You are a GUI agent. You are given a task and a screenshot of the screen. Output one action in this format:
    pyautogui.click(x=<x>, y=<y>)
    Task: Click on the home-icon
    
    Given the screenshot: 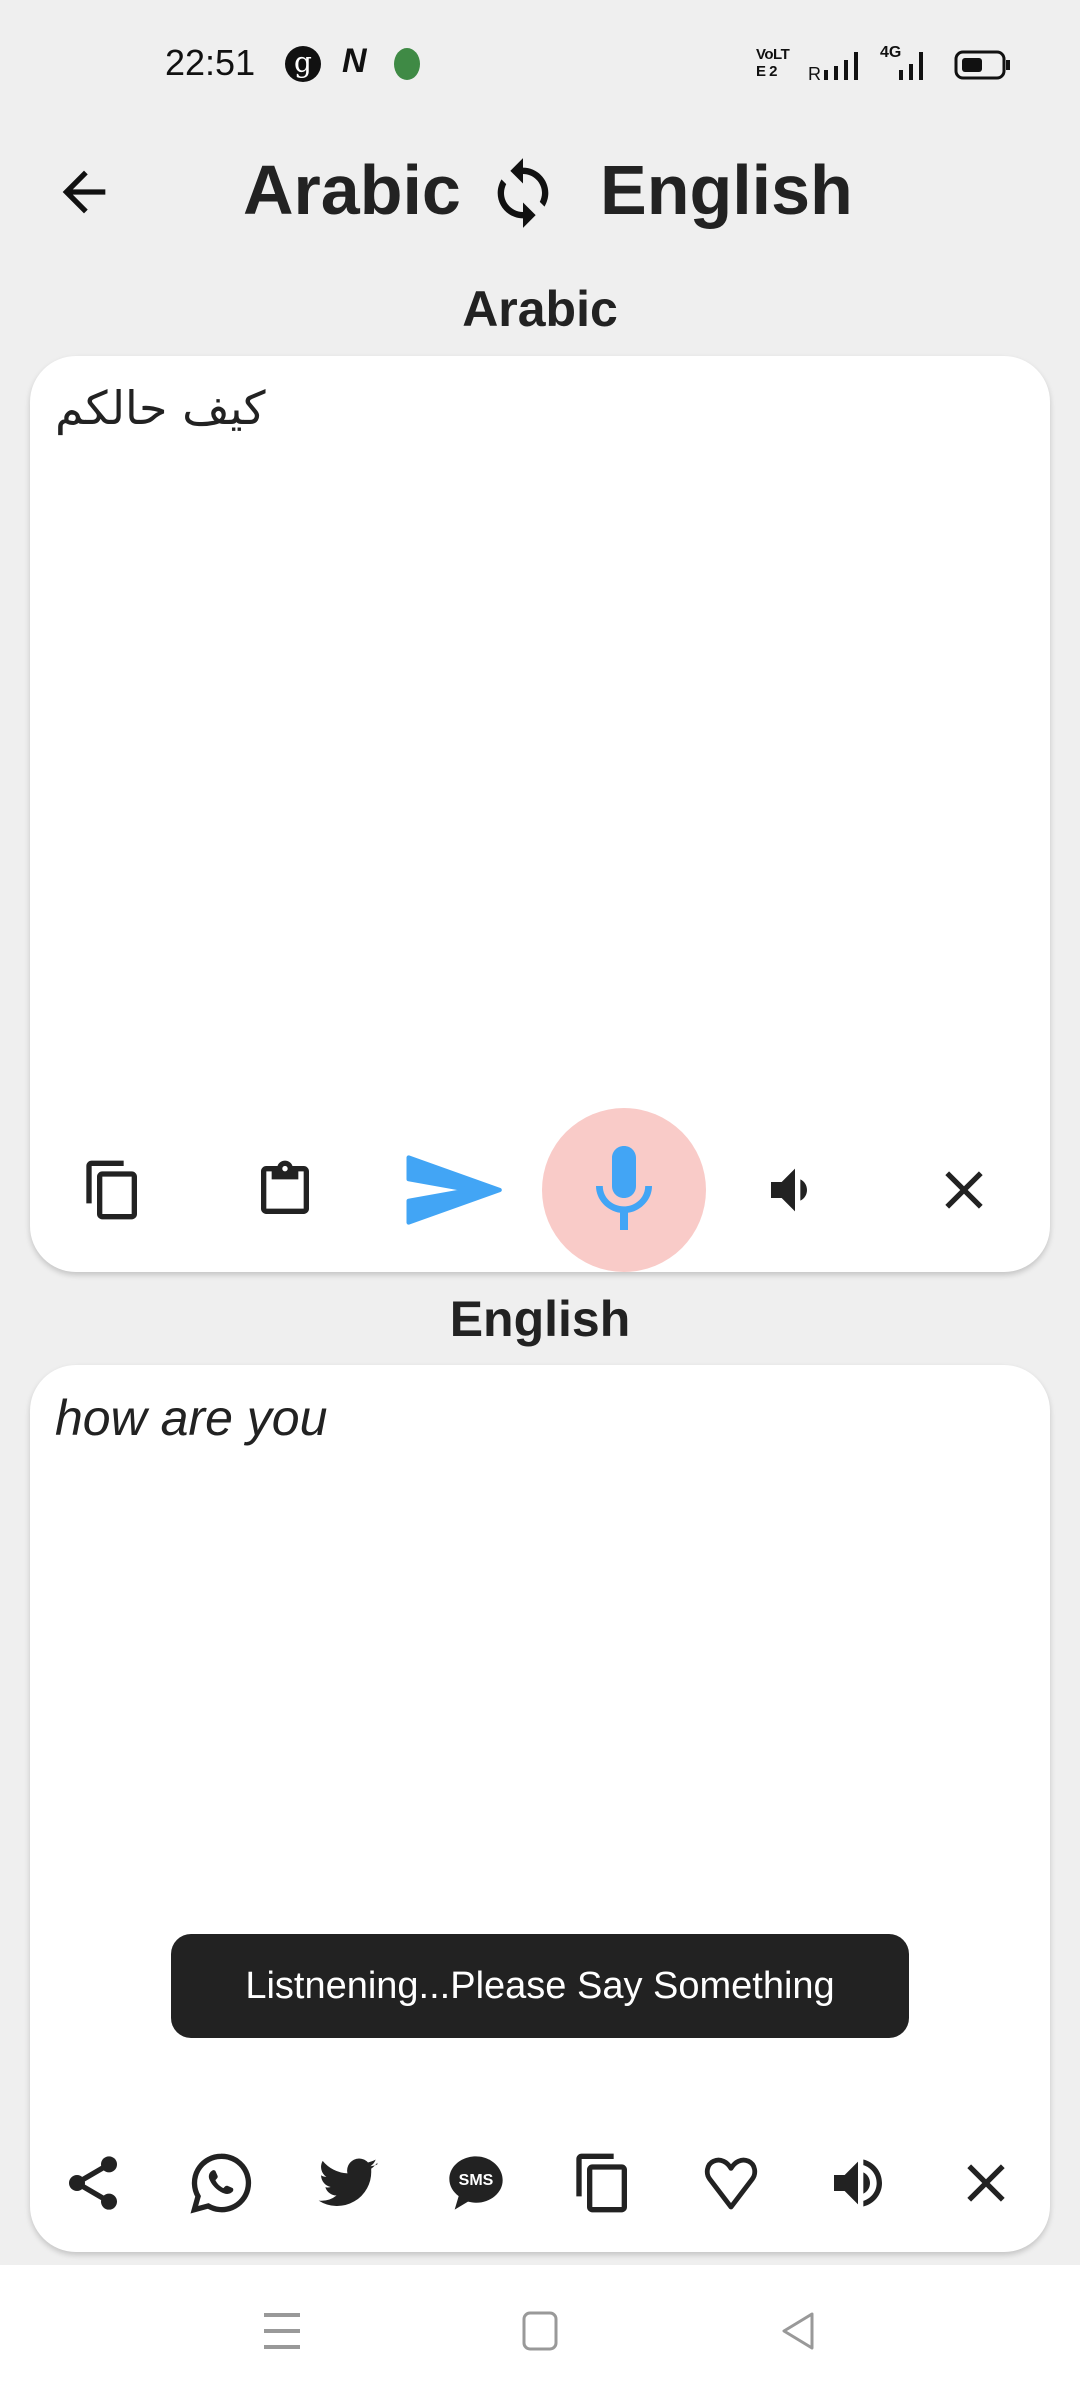 What is the action you would take?
    pyautogui.click(x=540, y=2331)
    